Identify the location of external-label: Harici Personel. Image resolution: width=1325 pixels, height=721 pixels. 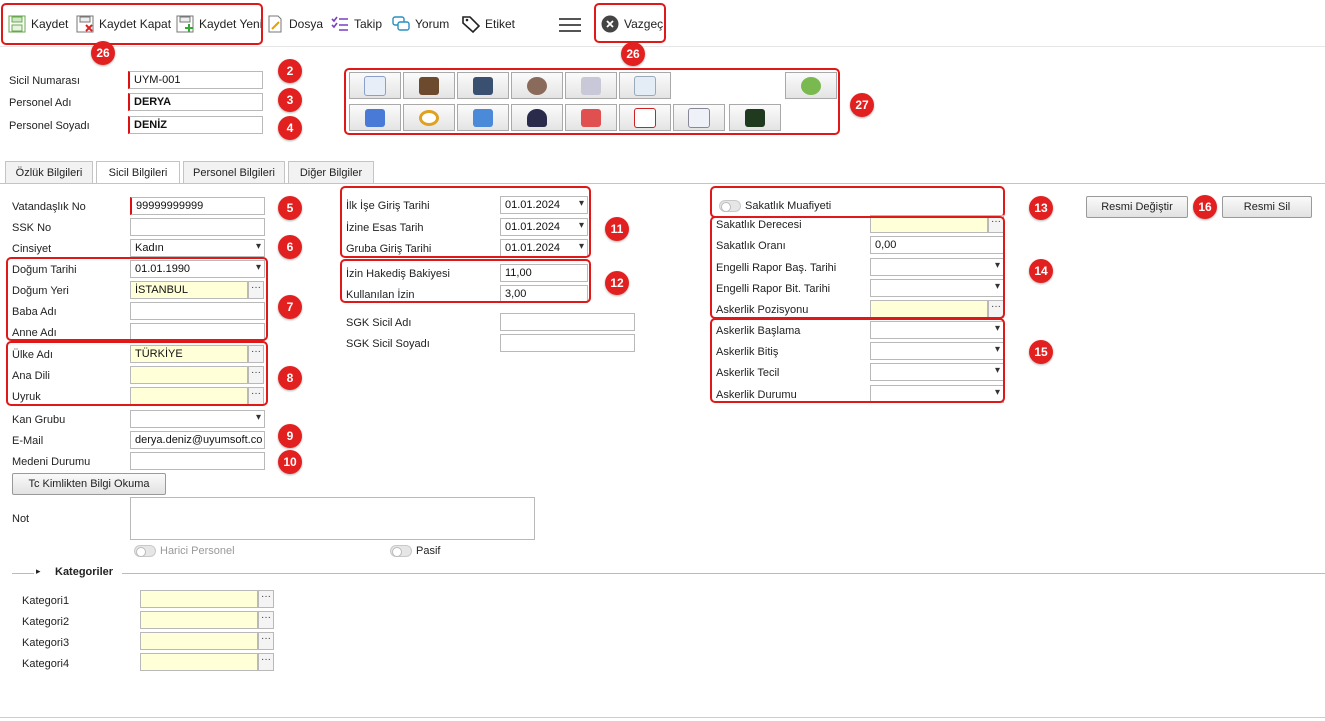
(197, 551).